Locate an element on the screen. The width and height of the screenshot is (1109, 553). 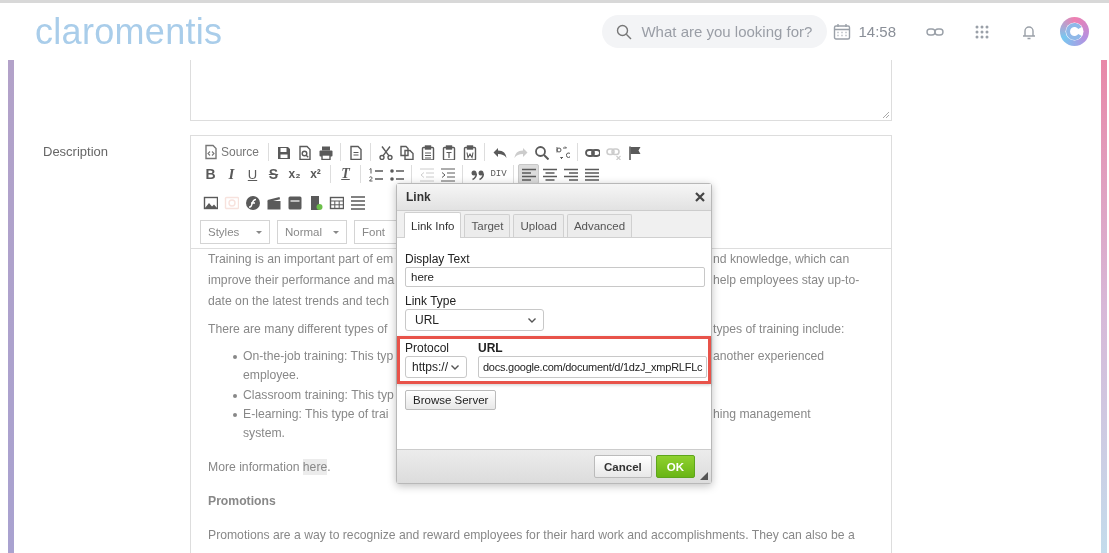
bold-button: B is located at coordinates (210, 174).